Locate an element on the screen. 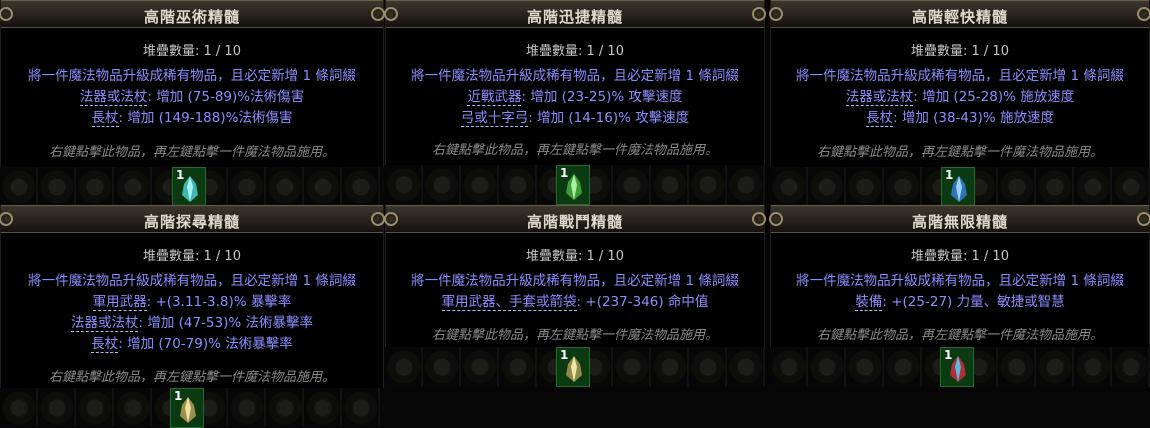  mod-tag: 裝備 is located at coordinates (869, 302).